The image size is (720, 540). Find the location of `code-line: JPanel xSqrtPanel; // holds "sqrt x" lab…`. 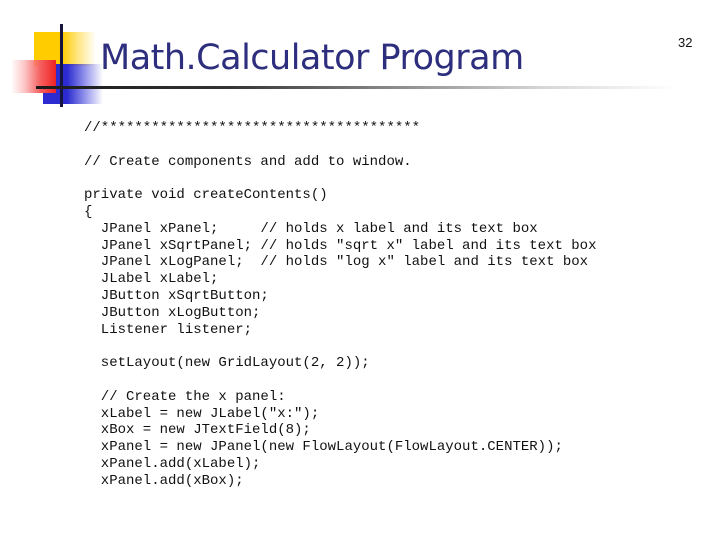

code-line: JPanel xSqrtPanel; // holds "sqrt x" lab… is located at coordinates (340, 245).